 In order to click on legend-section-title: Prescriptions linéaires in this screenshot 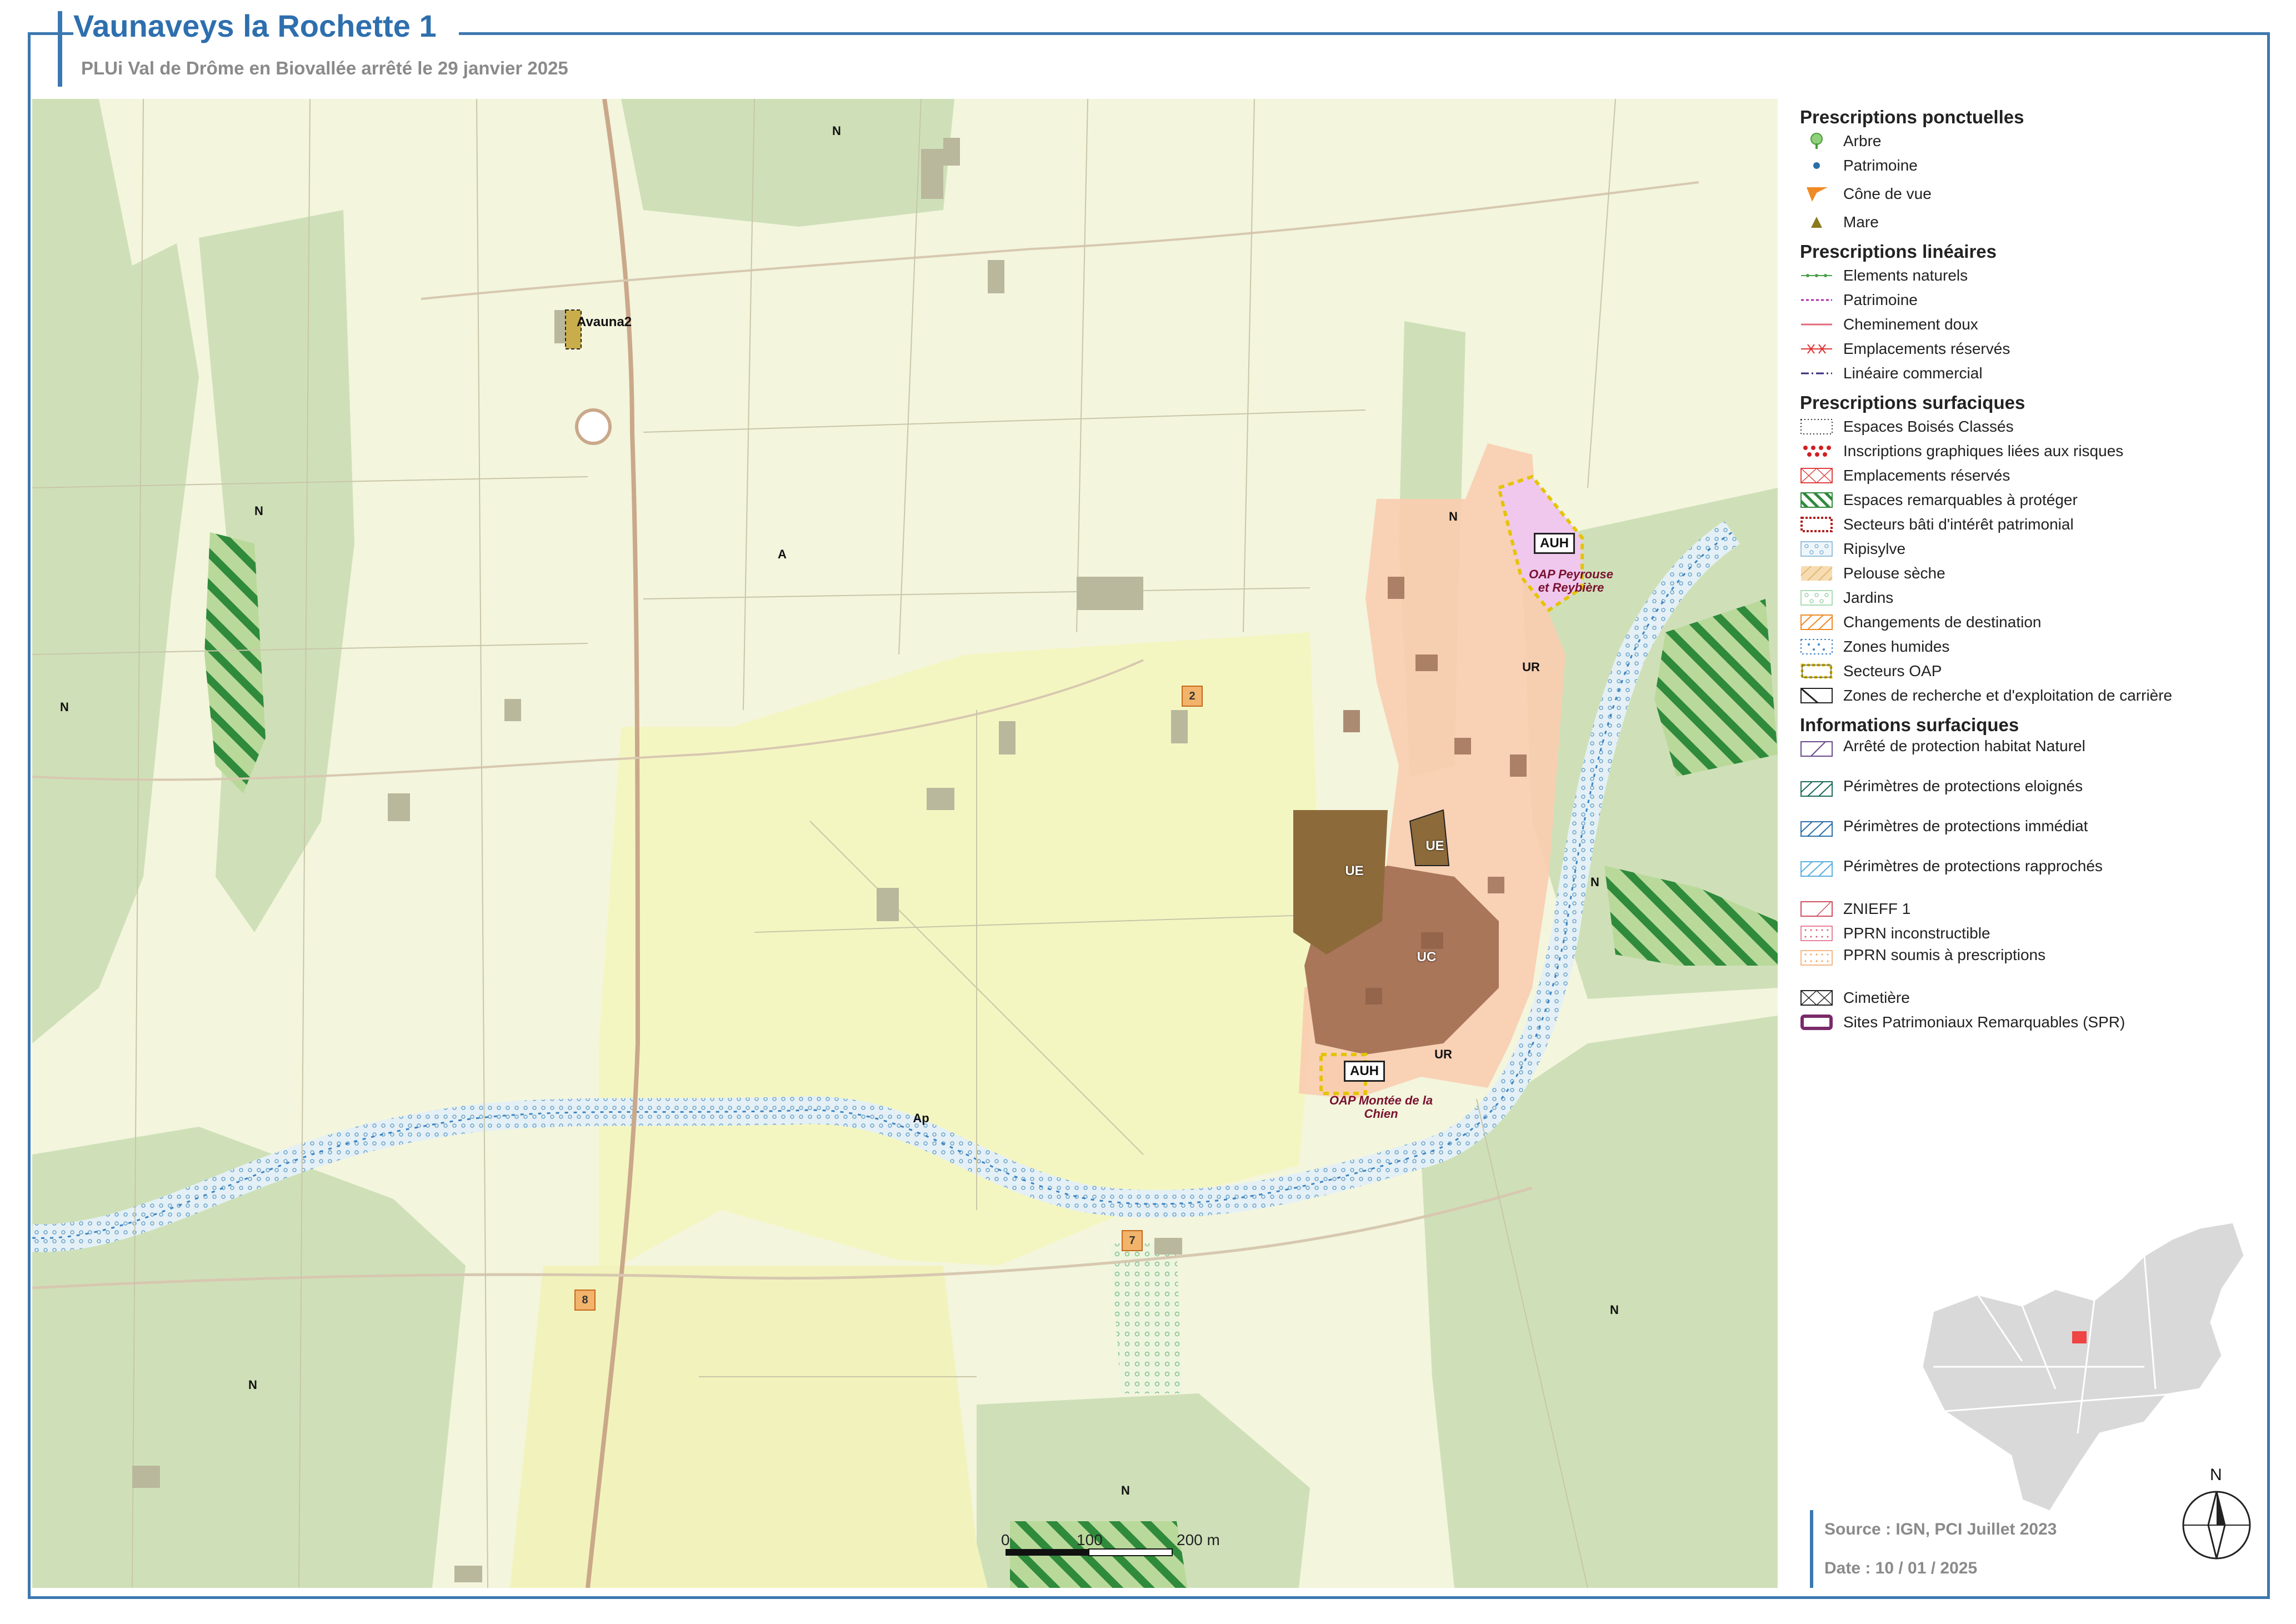, I will do `click(1898, 251)`.